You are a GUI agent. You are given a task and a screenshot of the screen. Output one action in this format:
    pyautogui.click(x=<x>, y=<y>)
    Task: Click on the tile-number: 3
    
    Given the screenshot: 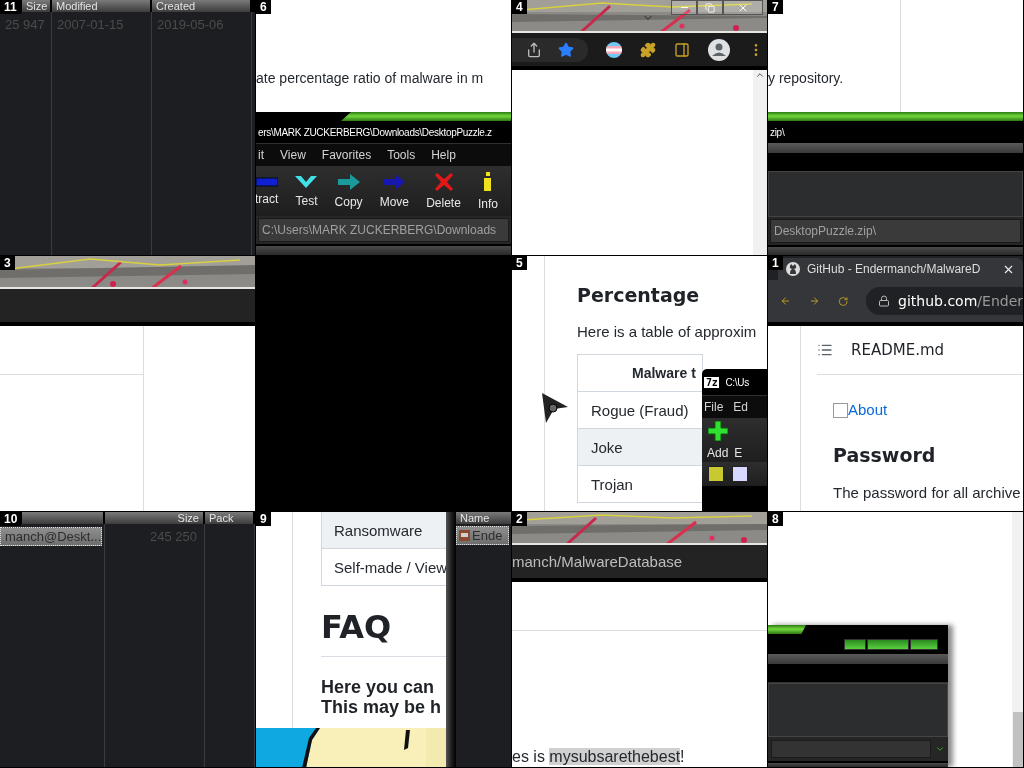 What is the action you would take?
    pyautogui.click(x=7, y=263)
    